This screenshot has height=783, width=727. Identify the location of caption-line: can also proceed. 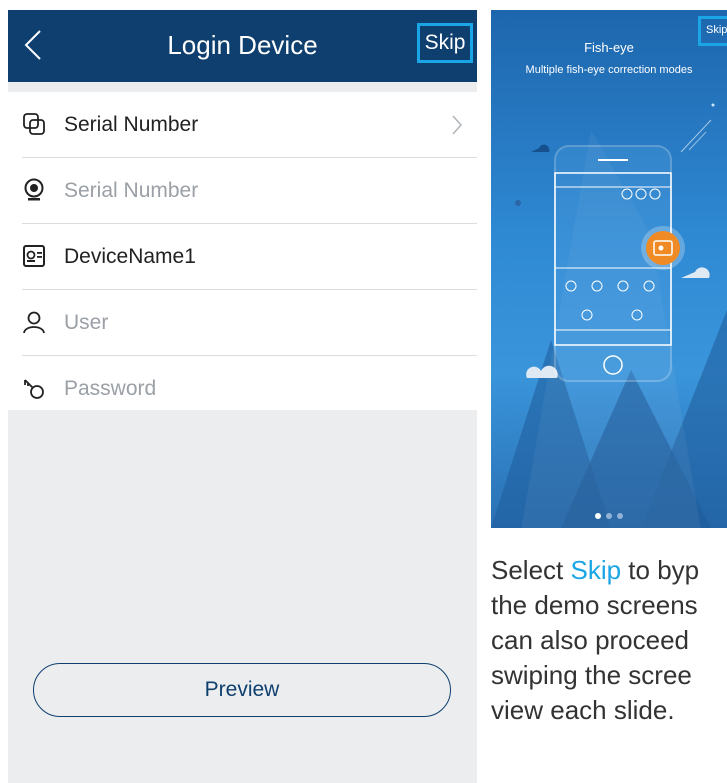
(590, 640).